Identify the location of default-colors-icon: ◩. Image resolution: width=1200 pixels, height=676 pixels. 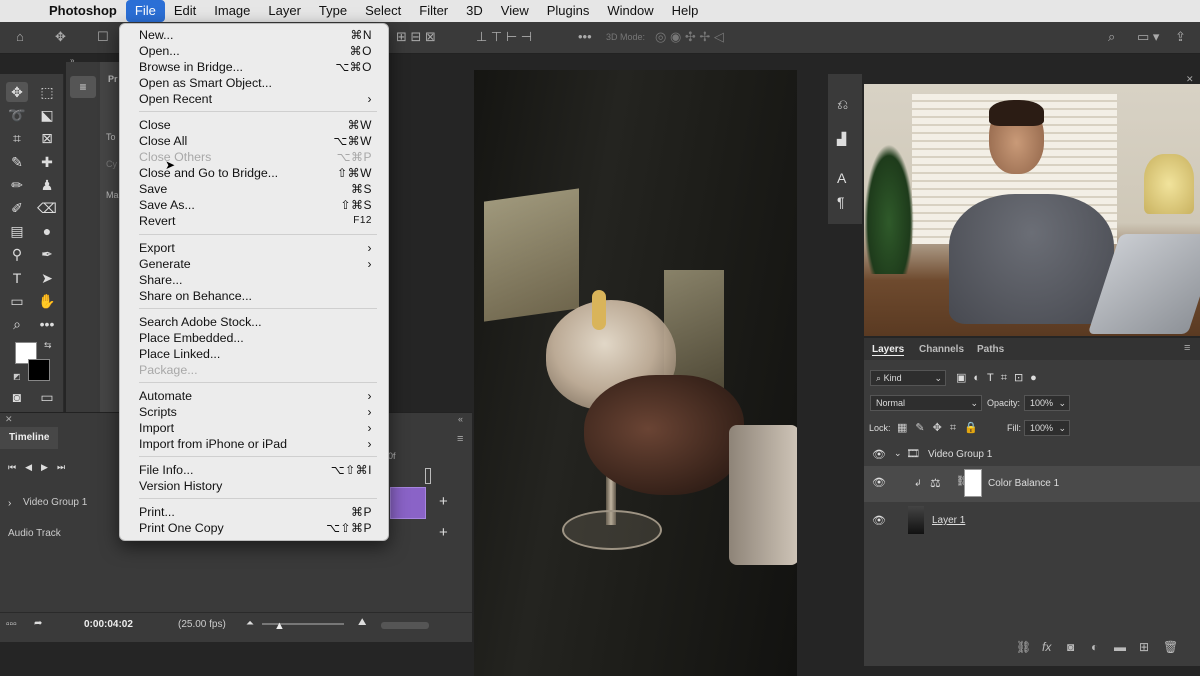
(17, 376).